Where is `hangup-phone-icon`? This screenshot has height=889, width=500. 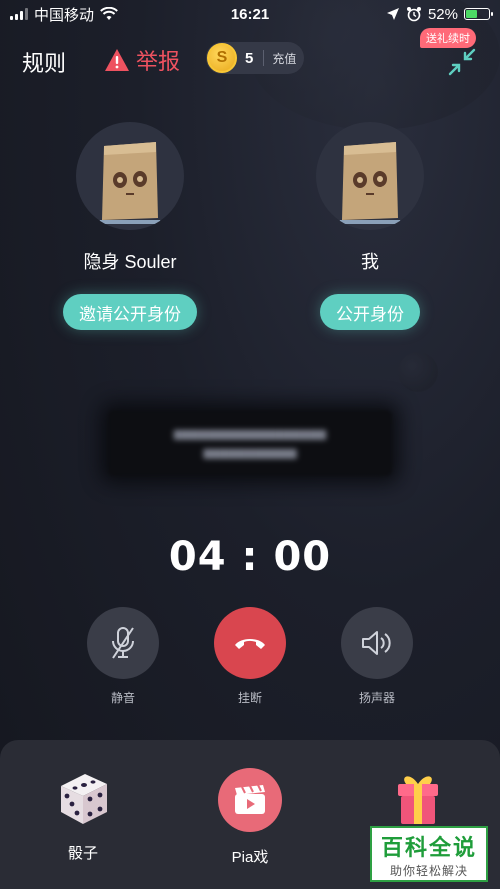
hangup-phone-icon is located at coordinates (250, 644).